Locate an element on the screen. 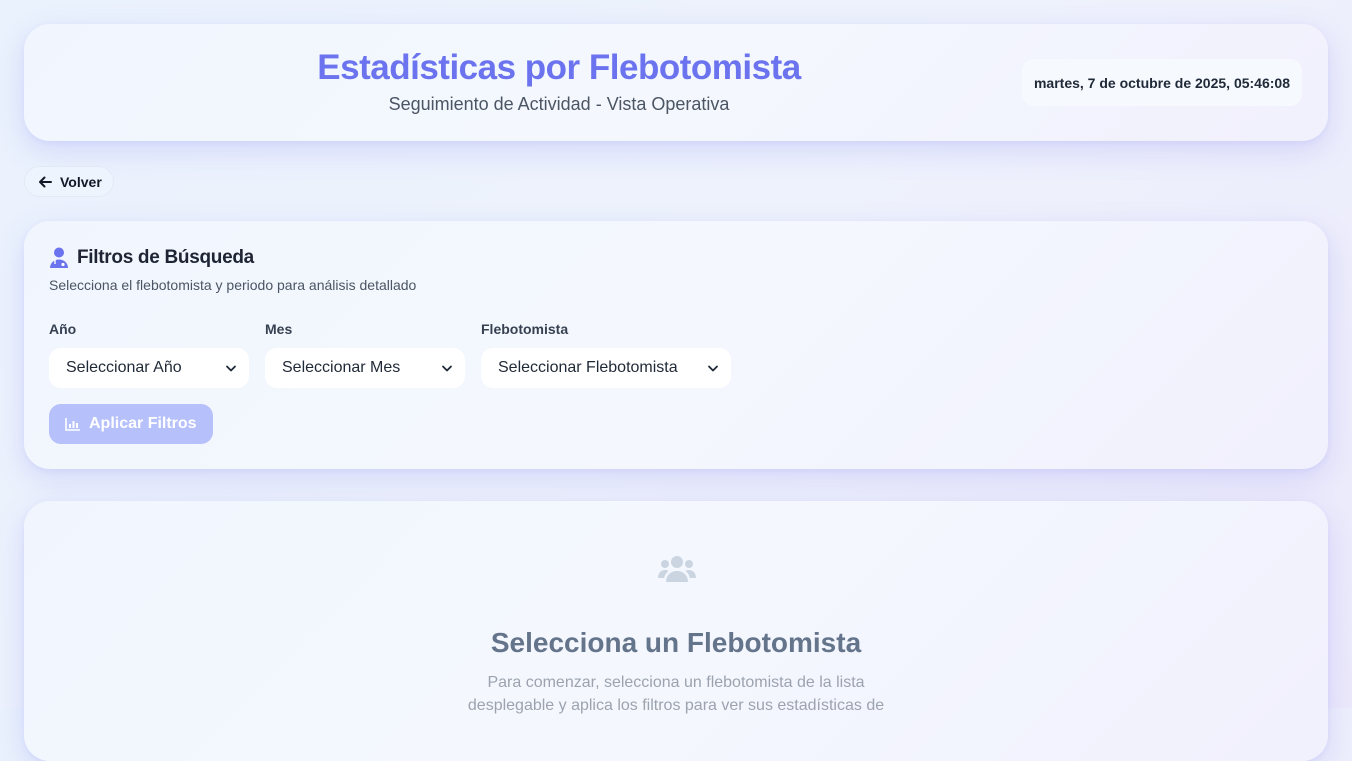 Image resolution: width=1352 pixels, height=761 pixels. month-select-value: Seleccionar Mes is located at coordinates (341, 367).